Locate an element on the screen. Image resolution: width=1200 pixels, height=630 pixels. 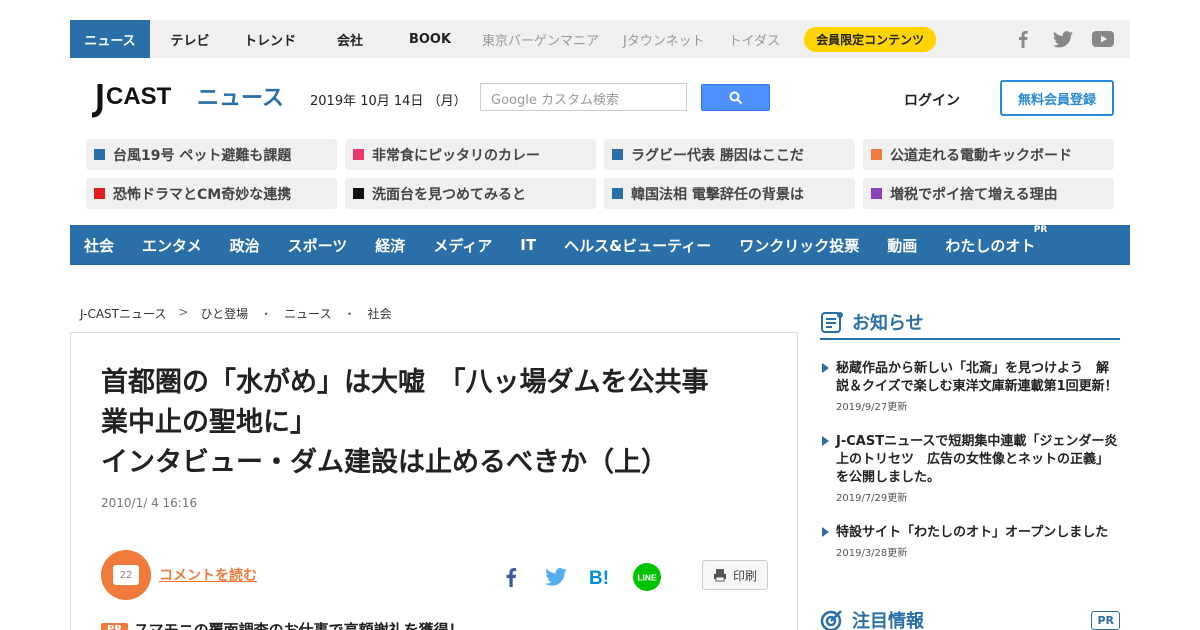
twitter-icon is located at coordinates (1063, 39).